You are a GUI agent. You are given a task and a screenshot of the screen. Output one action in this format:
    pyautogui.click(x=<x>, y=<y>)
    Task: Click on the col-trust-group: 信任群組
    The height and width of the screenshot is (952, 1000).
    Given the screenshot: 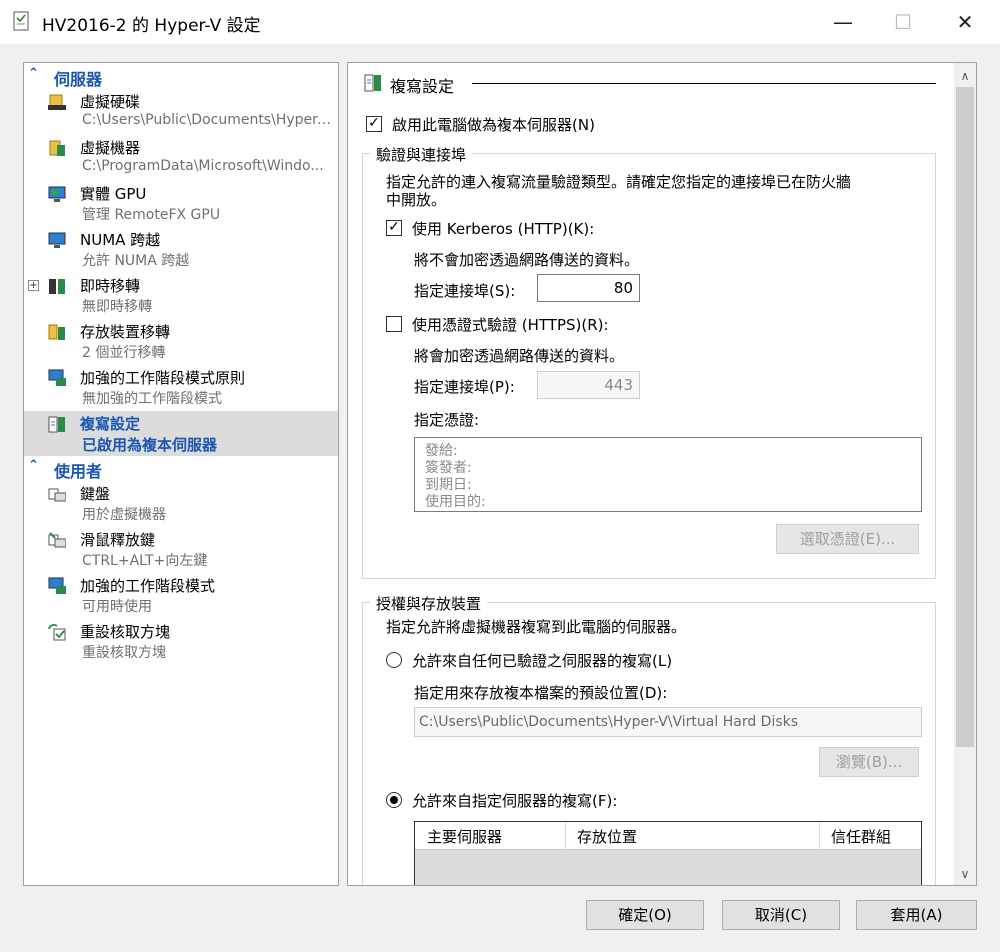 What is the action you would take?
    pyautogui.click(x=861, y=836)
    